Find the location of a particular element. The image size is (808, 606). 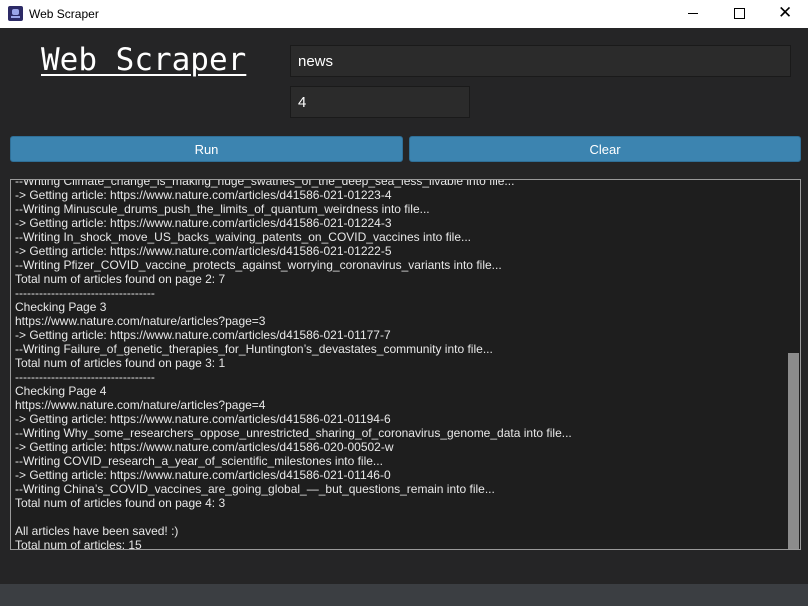

log-line: All articles have been saved! :) is located at coordinates (97, 531).